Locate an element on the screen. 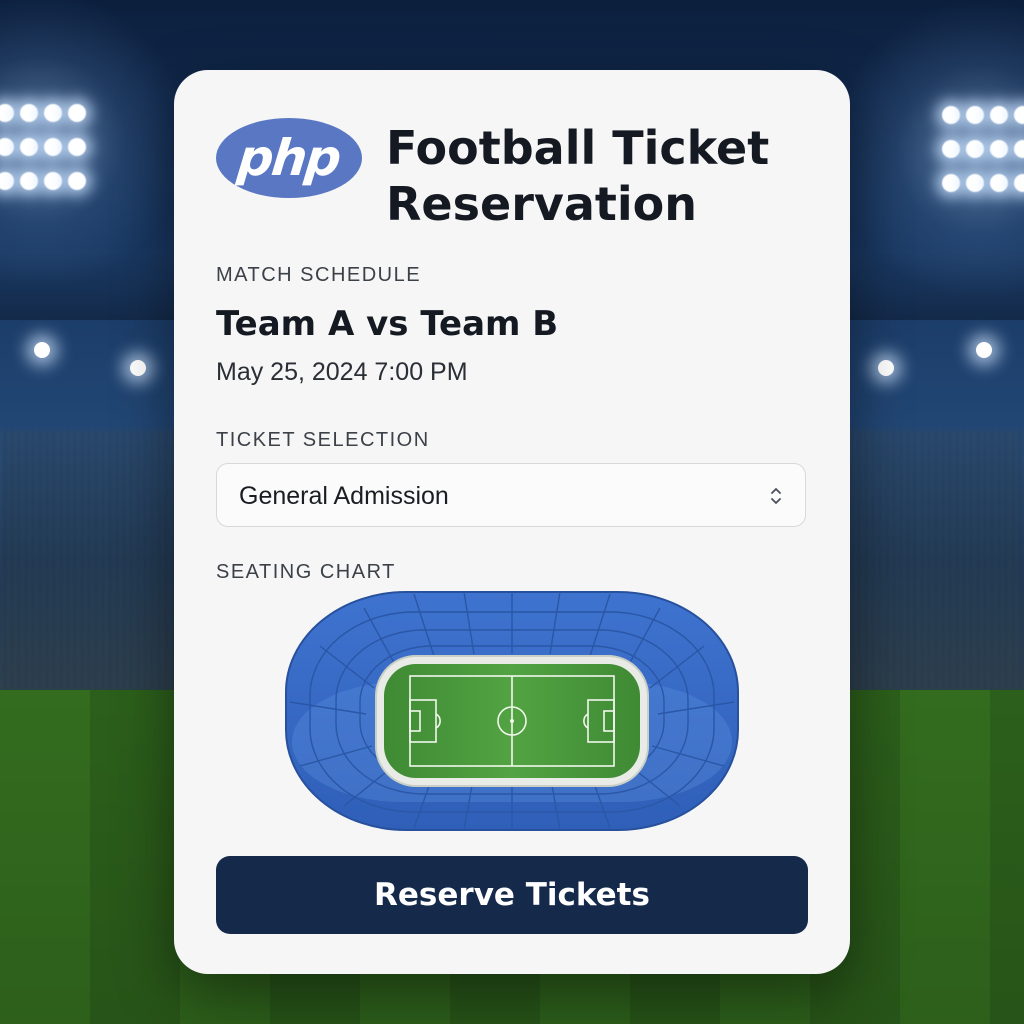 Image resolution: width=1024 pixels, height=1024 pixels. match-schedule-label: MATCH SCHEDULE is located at coordinates (319, 275).